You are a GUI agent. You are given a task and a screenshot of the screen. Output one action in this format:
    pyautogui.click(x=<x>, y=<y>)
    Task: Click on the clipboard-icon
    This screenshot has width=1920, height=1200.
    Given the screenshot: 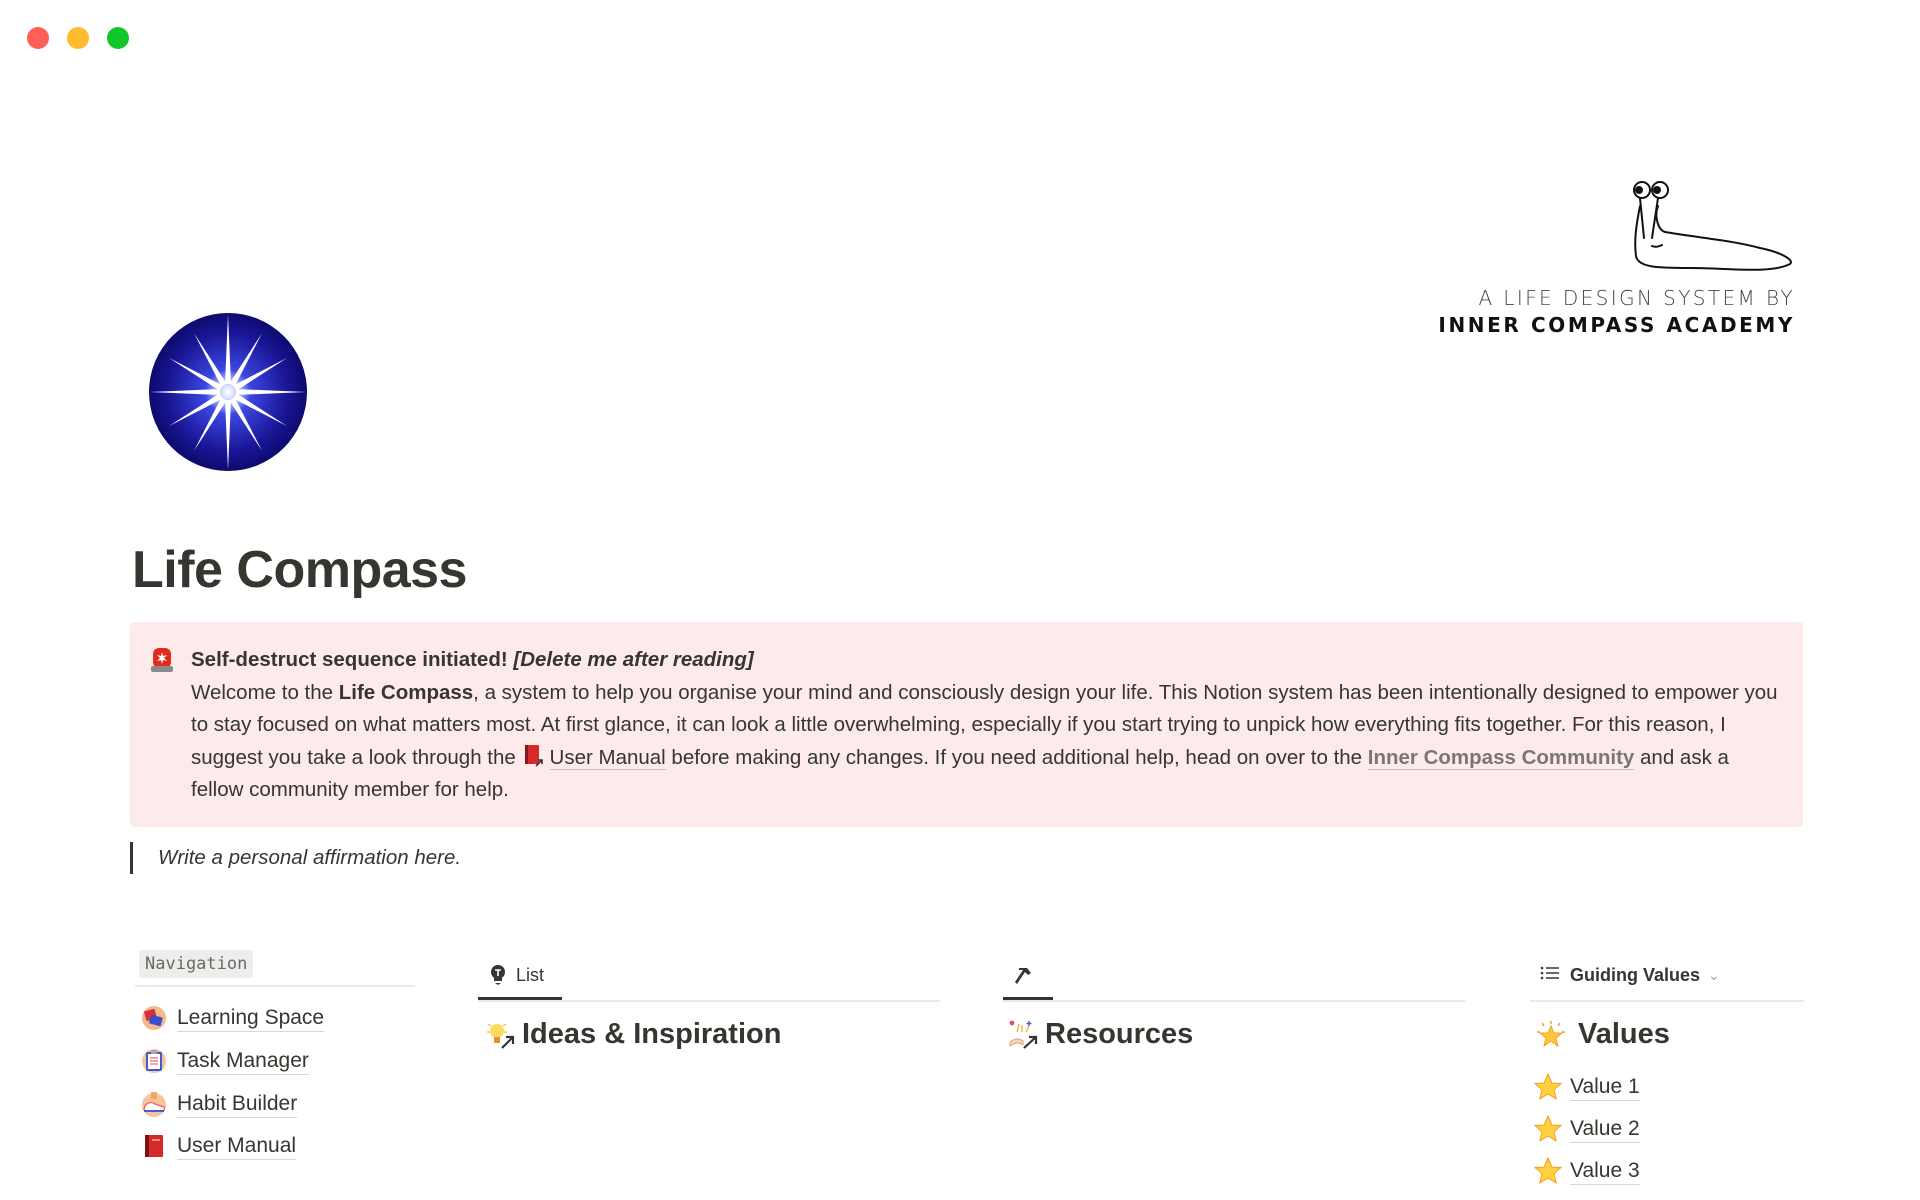 What is the action you would take?
    pyautogui.click(x=154, y=1061)
    